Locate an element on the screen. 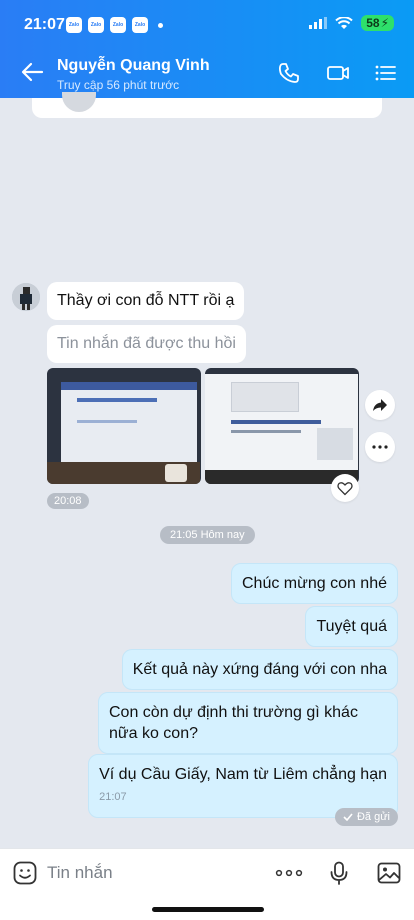 Image resolution: width=414 pixels, height=920 pixels. photo-screen-thumbs is located at coordinates (335, 444).